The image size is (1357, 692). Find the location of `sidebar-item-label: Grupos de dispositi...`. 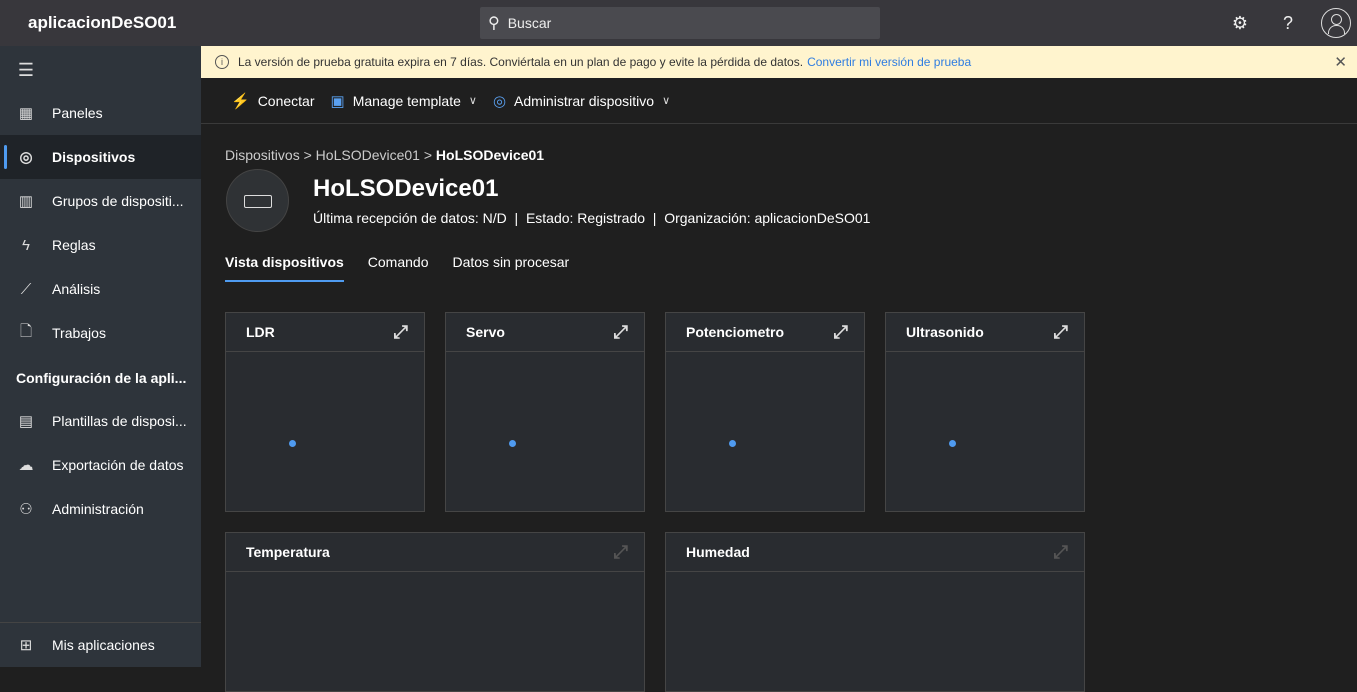

sidebar-item-label: Grupos de dispositi... is located at coordinates (118, 201).